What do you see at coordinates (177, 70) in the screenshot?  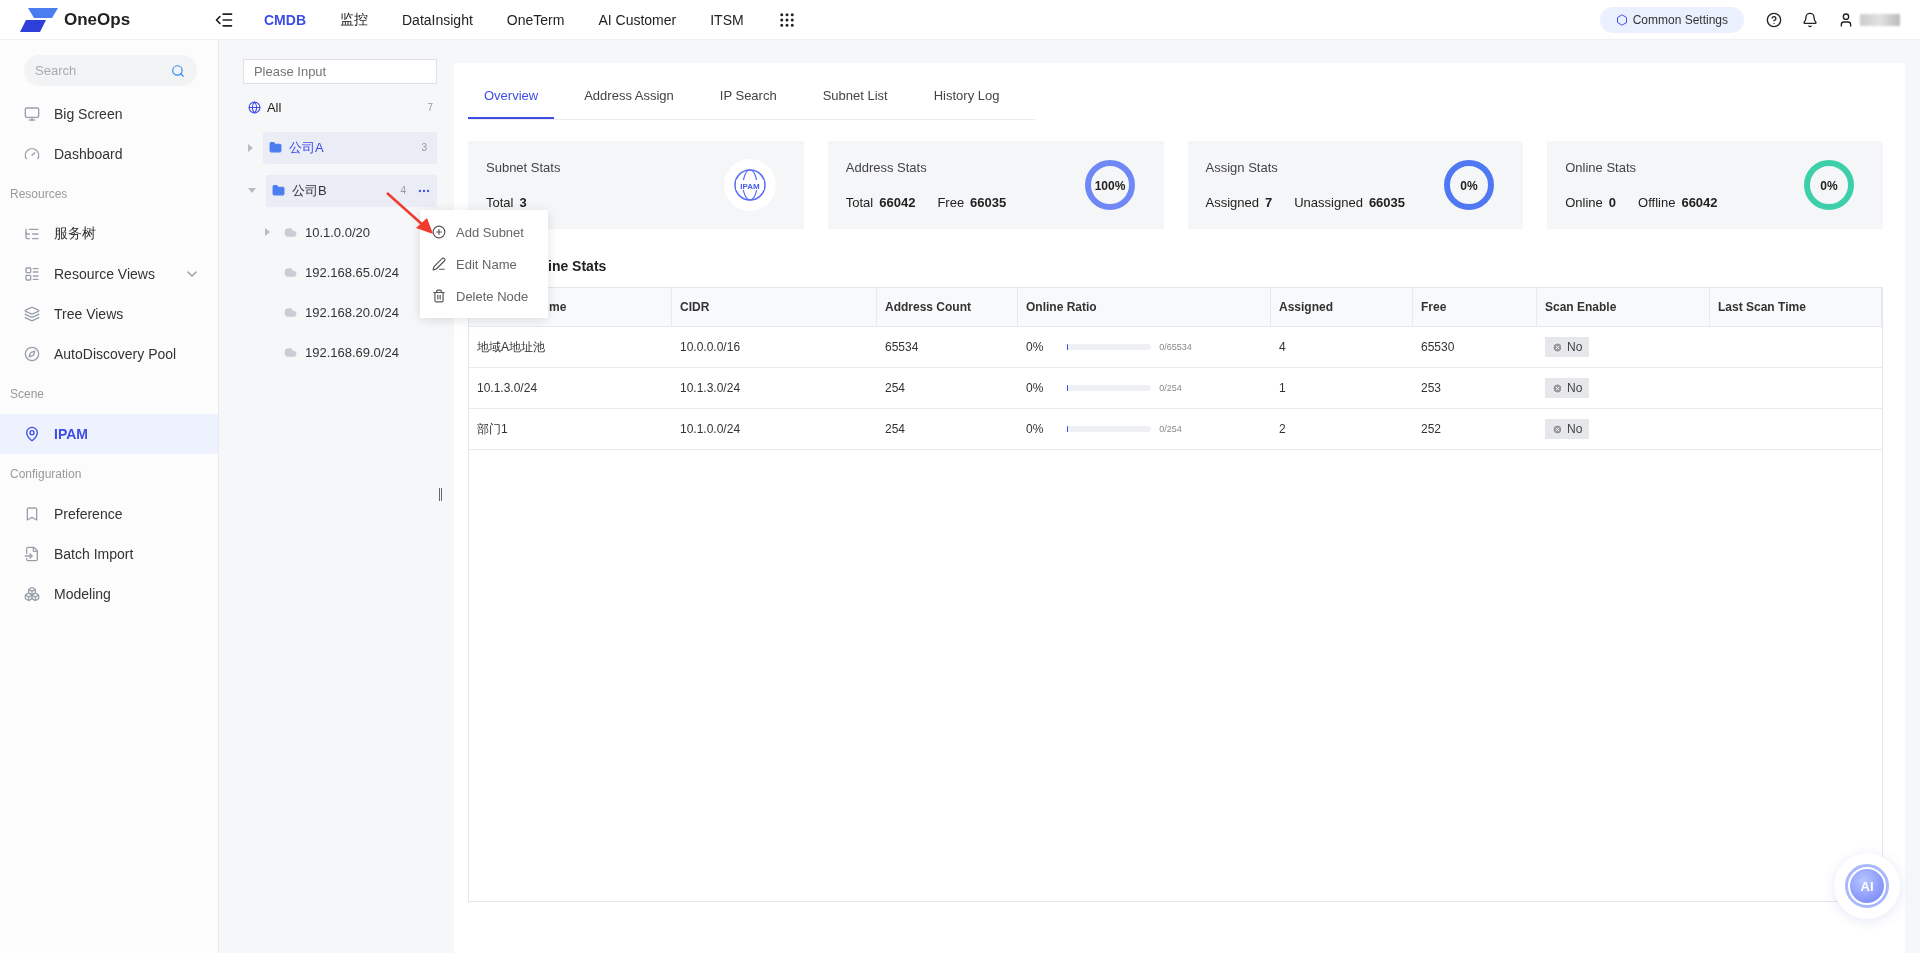 I see `search-icon` at bounding box center [177, 70].